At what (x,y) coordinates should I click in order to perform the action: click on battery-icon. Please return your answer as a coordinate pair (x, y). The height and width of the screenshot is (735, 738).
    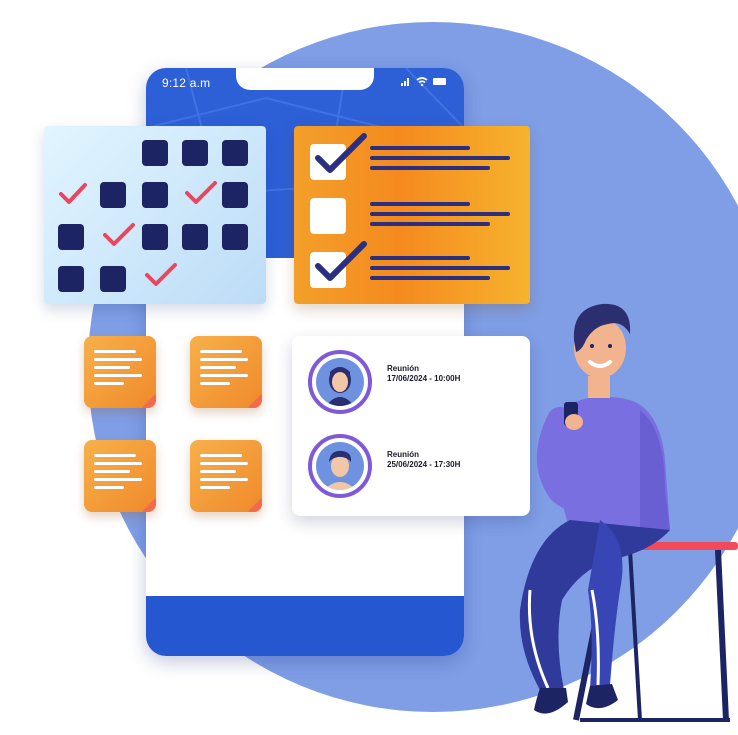
    Looking at the image, I should click on (439, 81).